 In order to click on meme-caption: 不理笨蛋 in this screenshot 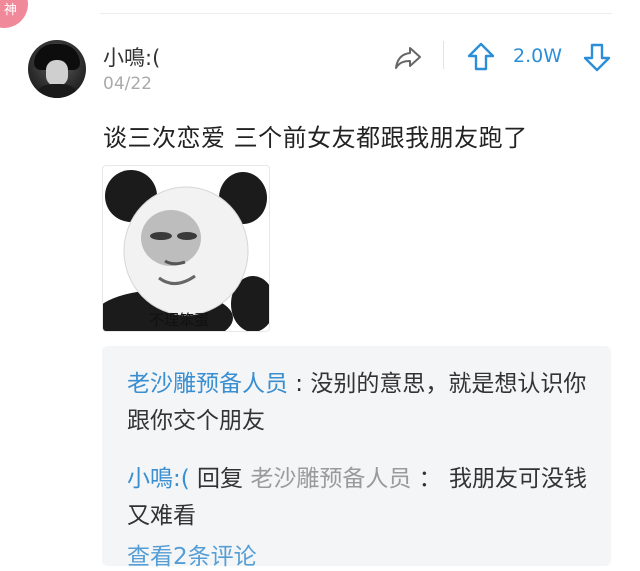, I will do `click(178, 320)`.